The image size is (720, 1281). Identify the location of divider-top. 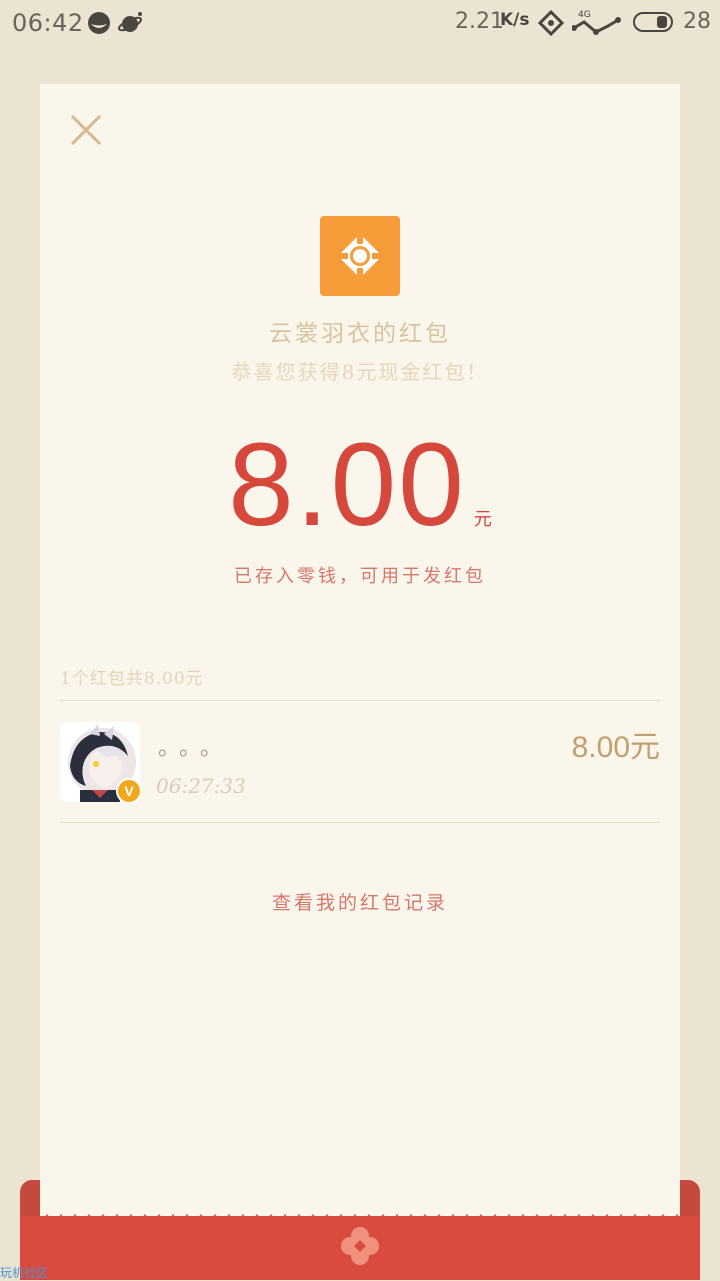
(360, 700).